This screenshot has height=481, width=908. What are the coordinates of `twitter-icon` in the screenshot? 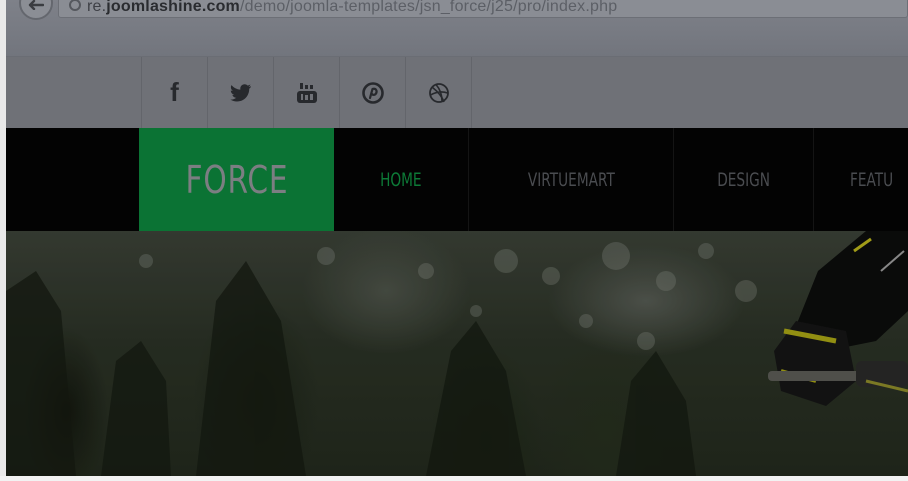 It's located at (240, 92).